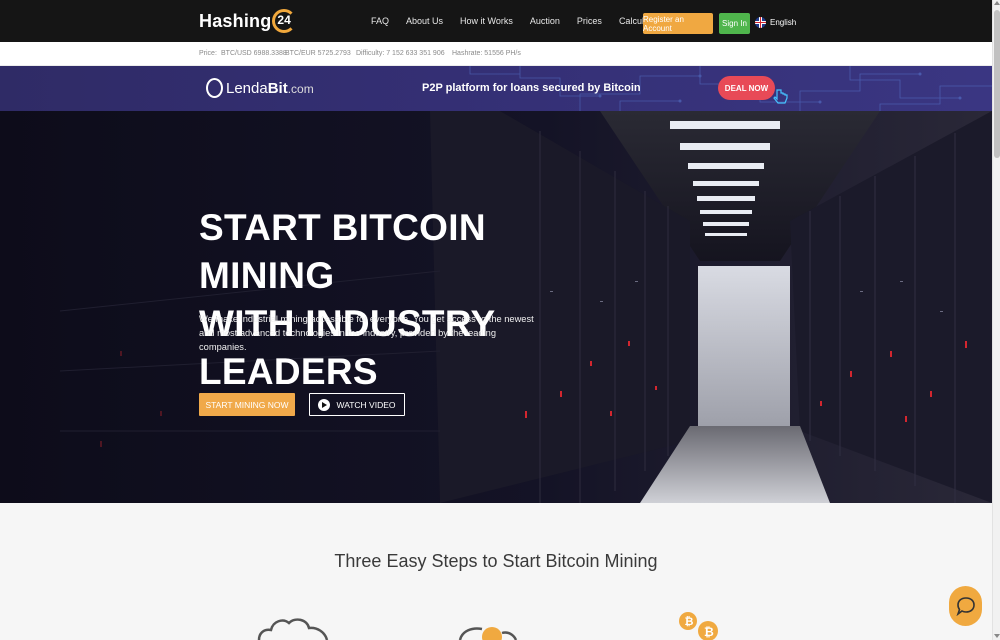  I want to click on chat-widget-button, so click(965, 606).